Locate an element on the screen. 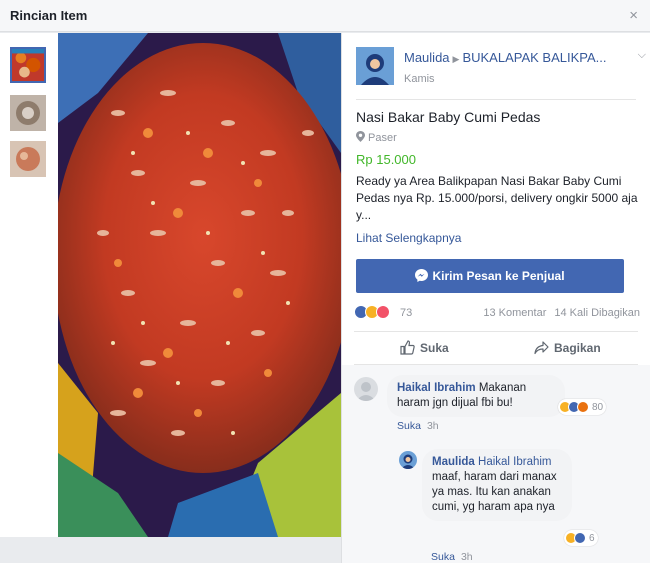  reply-reactions: 6 is located at coordinates (581, 538).